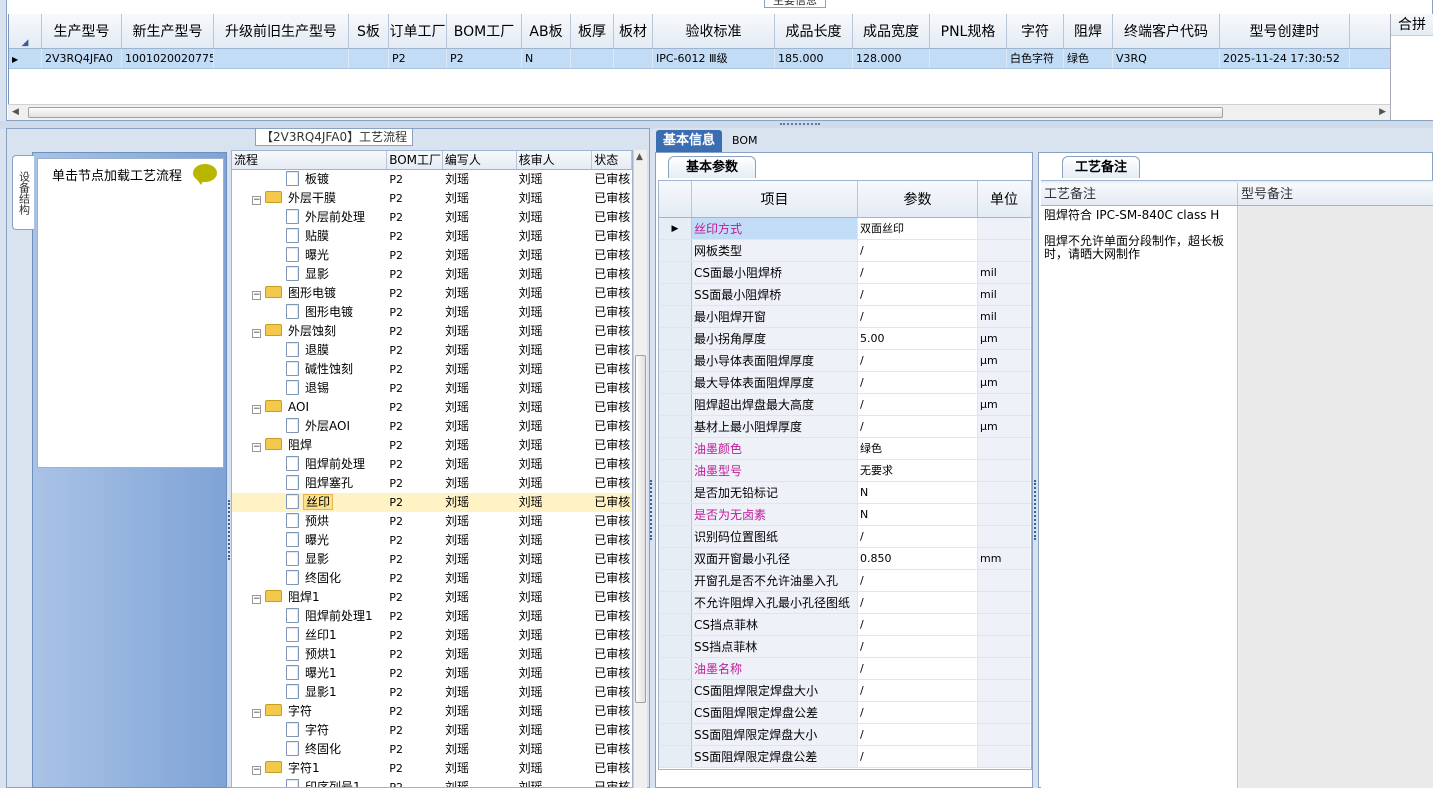 This screenshot has width=1433, height=788. I want to click on tree-node: − 外层蚀刻, so click(309, 331).